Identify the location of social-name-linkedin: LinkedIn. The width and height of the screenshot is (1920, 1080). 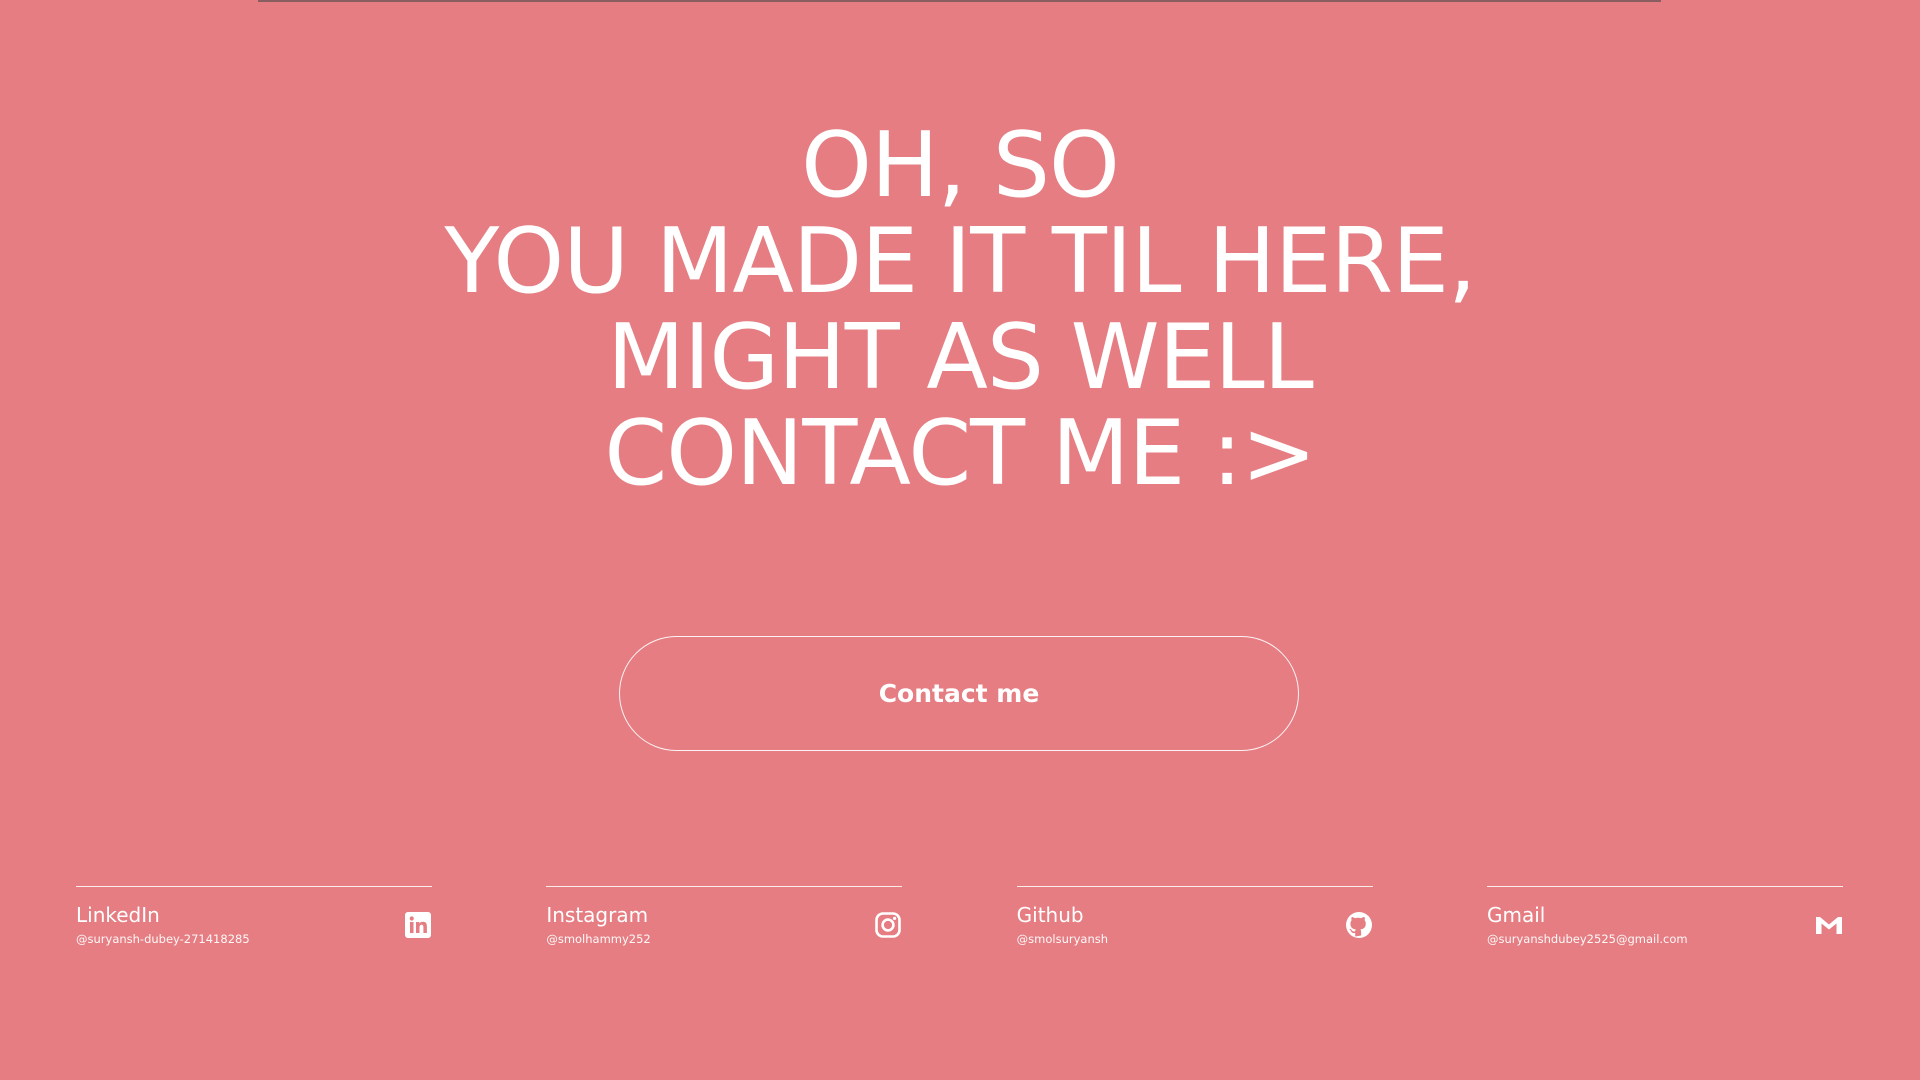
(118, 915).